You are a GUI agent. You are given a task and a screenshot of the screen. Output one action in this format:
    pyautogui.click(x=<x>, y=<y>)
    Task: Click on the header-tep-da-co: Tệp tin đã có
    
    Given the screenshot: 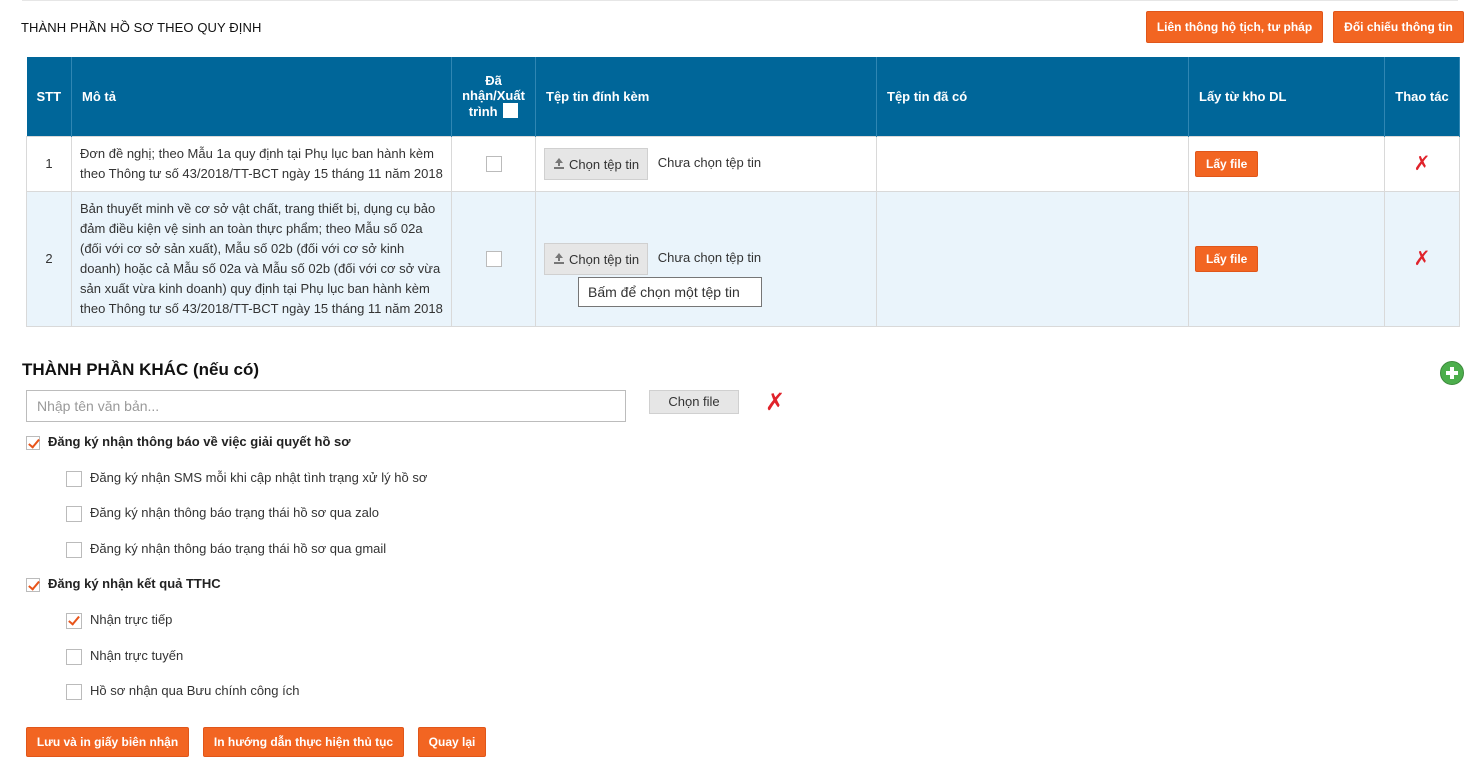 What is the action you would take?
    pyautogui.click(x=1032, y=96)
    